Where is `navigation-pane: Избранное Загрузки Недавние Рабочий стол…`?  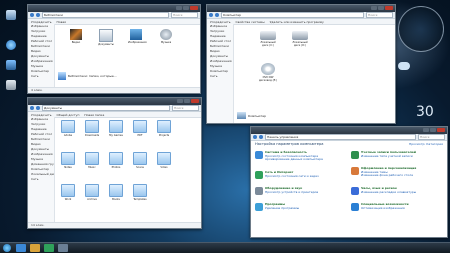 navigation-pane: Избранное Загрузки Недавние Рабочий стол… is located at coordinates (41, 56).